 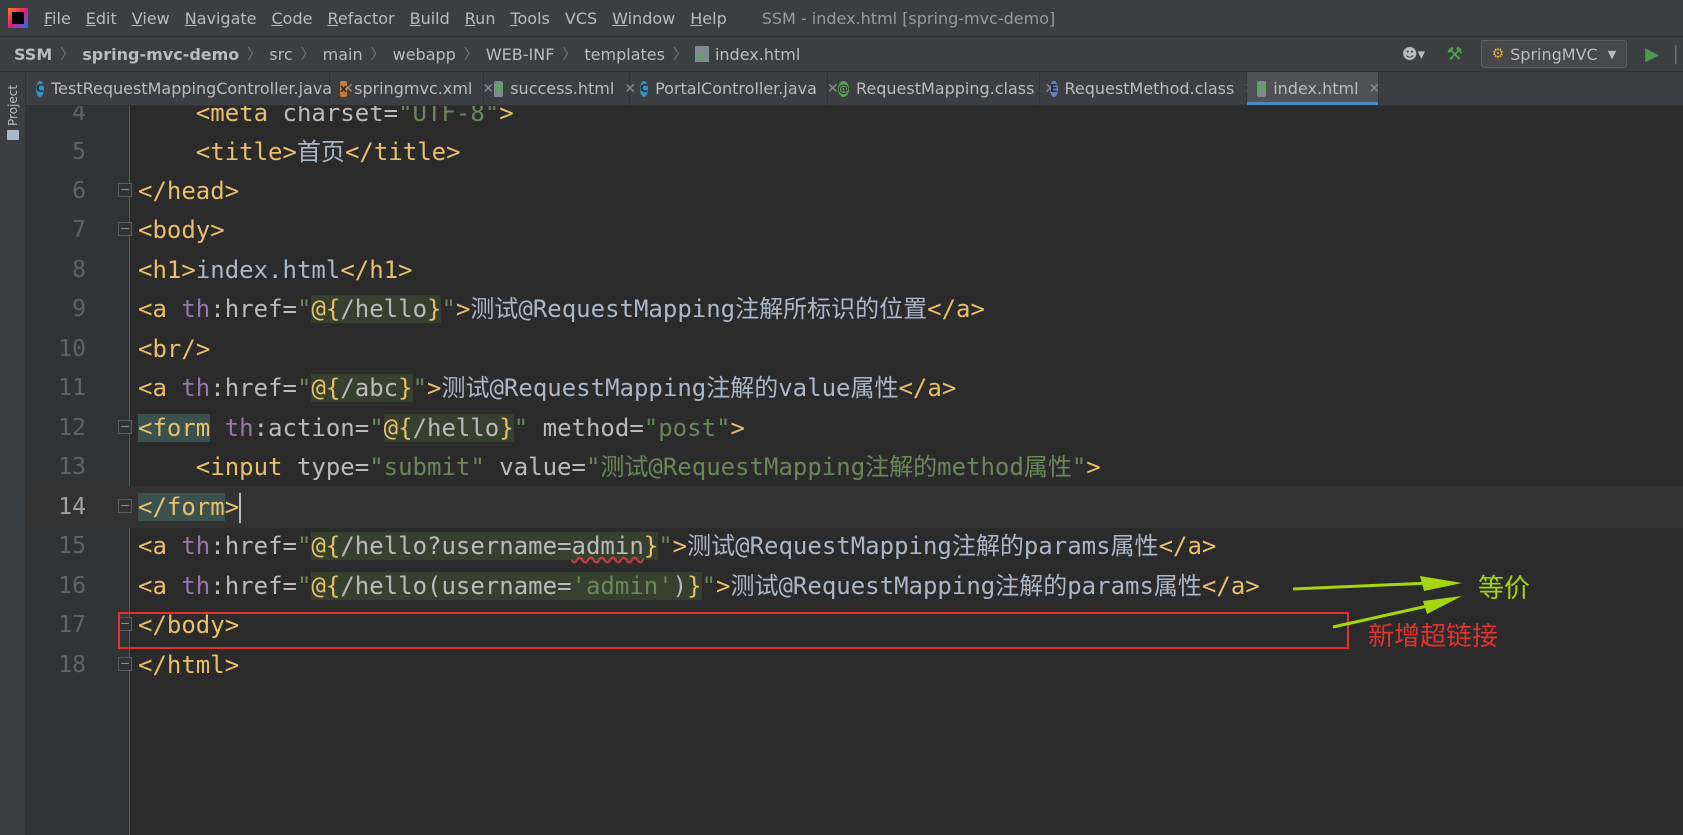 What do you see at coordinates (1433, 637) in the screenshot?
I see `annotation-new-link-label: 新增超链接` at bounding box center [1433, 637].